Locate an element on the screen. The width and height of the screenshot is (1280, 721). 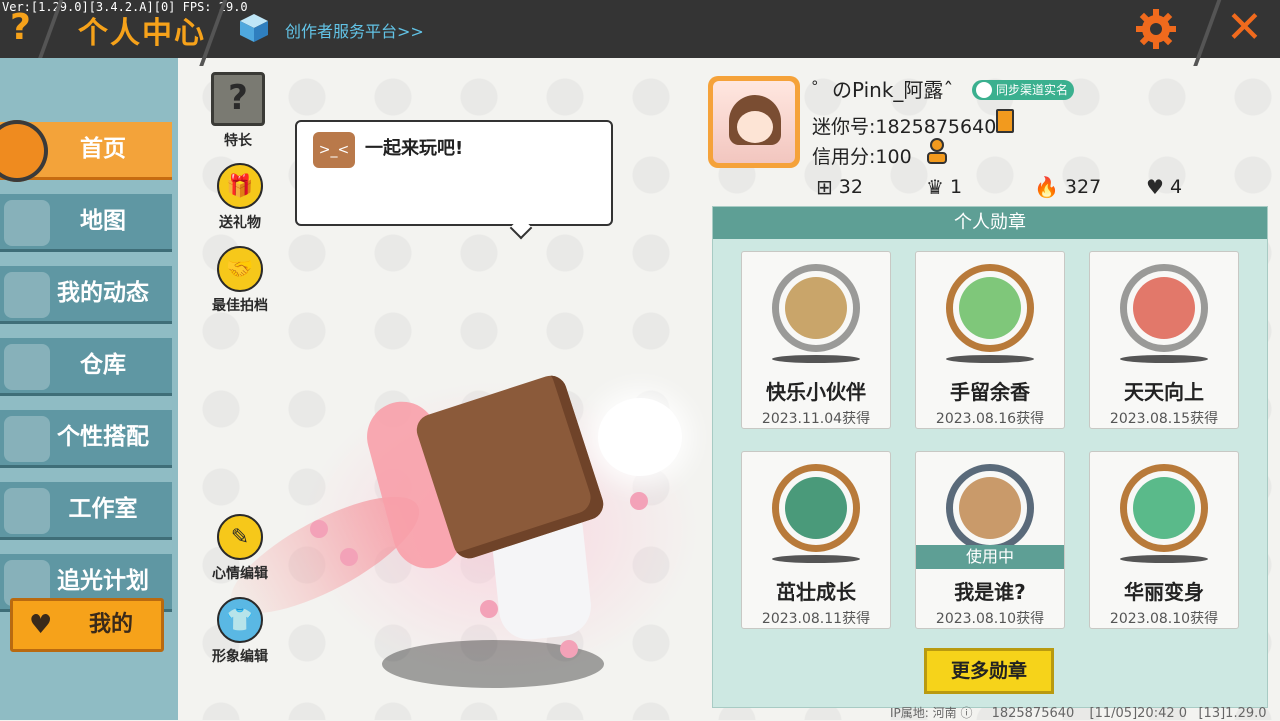
avatar-edit-button: 👕 形象编辑 is located at coordinates (240, 631).